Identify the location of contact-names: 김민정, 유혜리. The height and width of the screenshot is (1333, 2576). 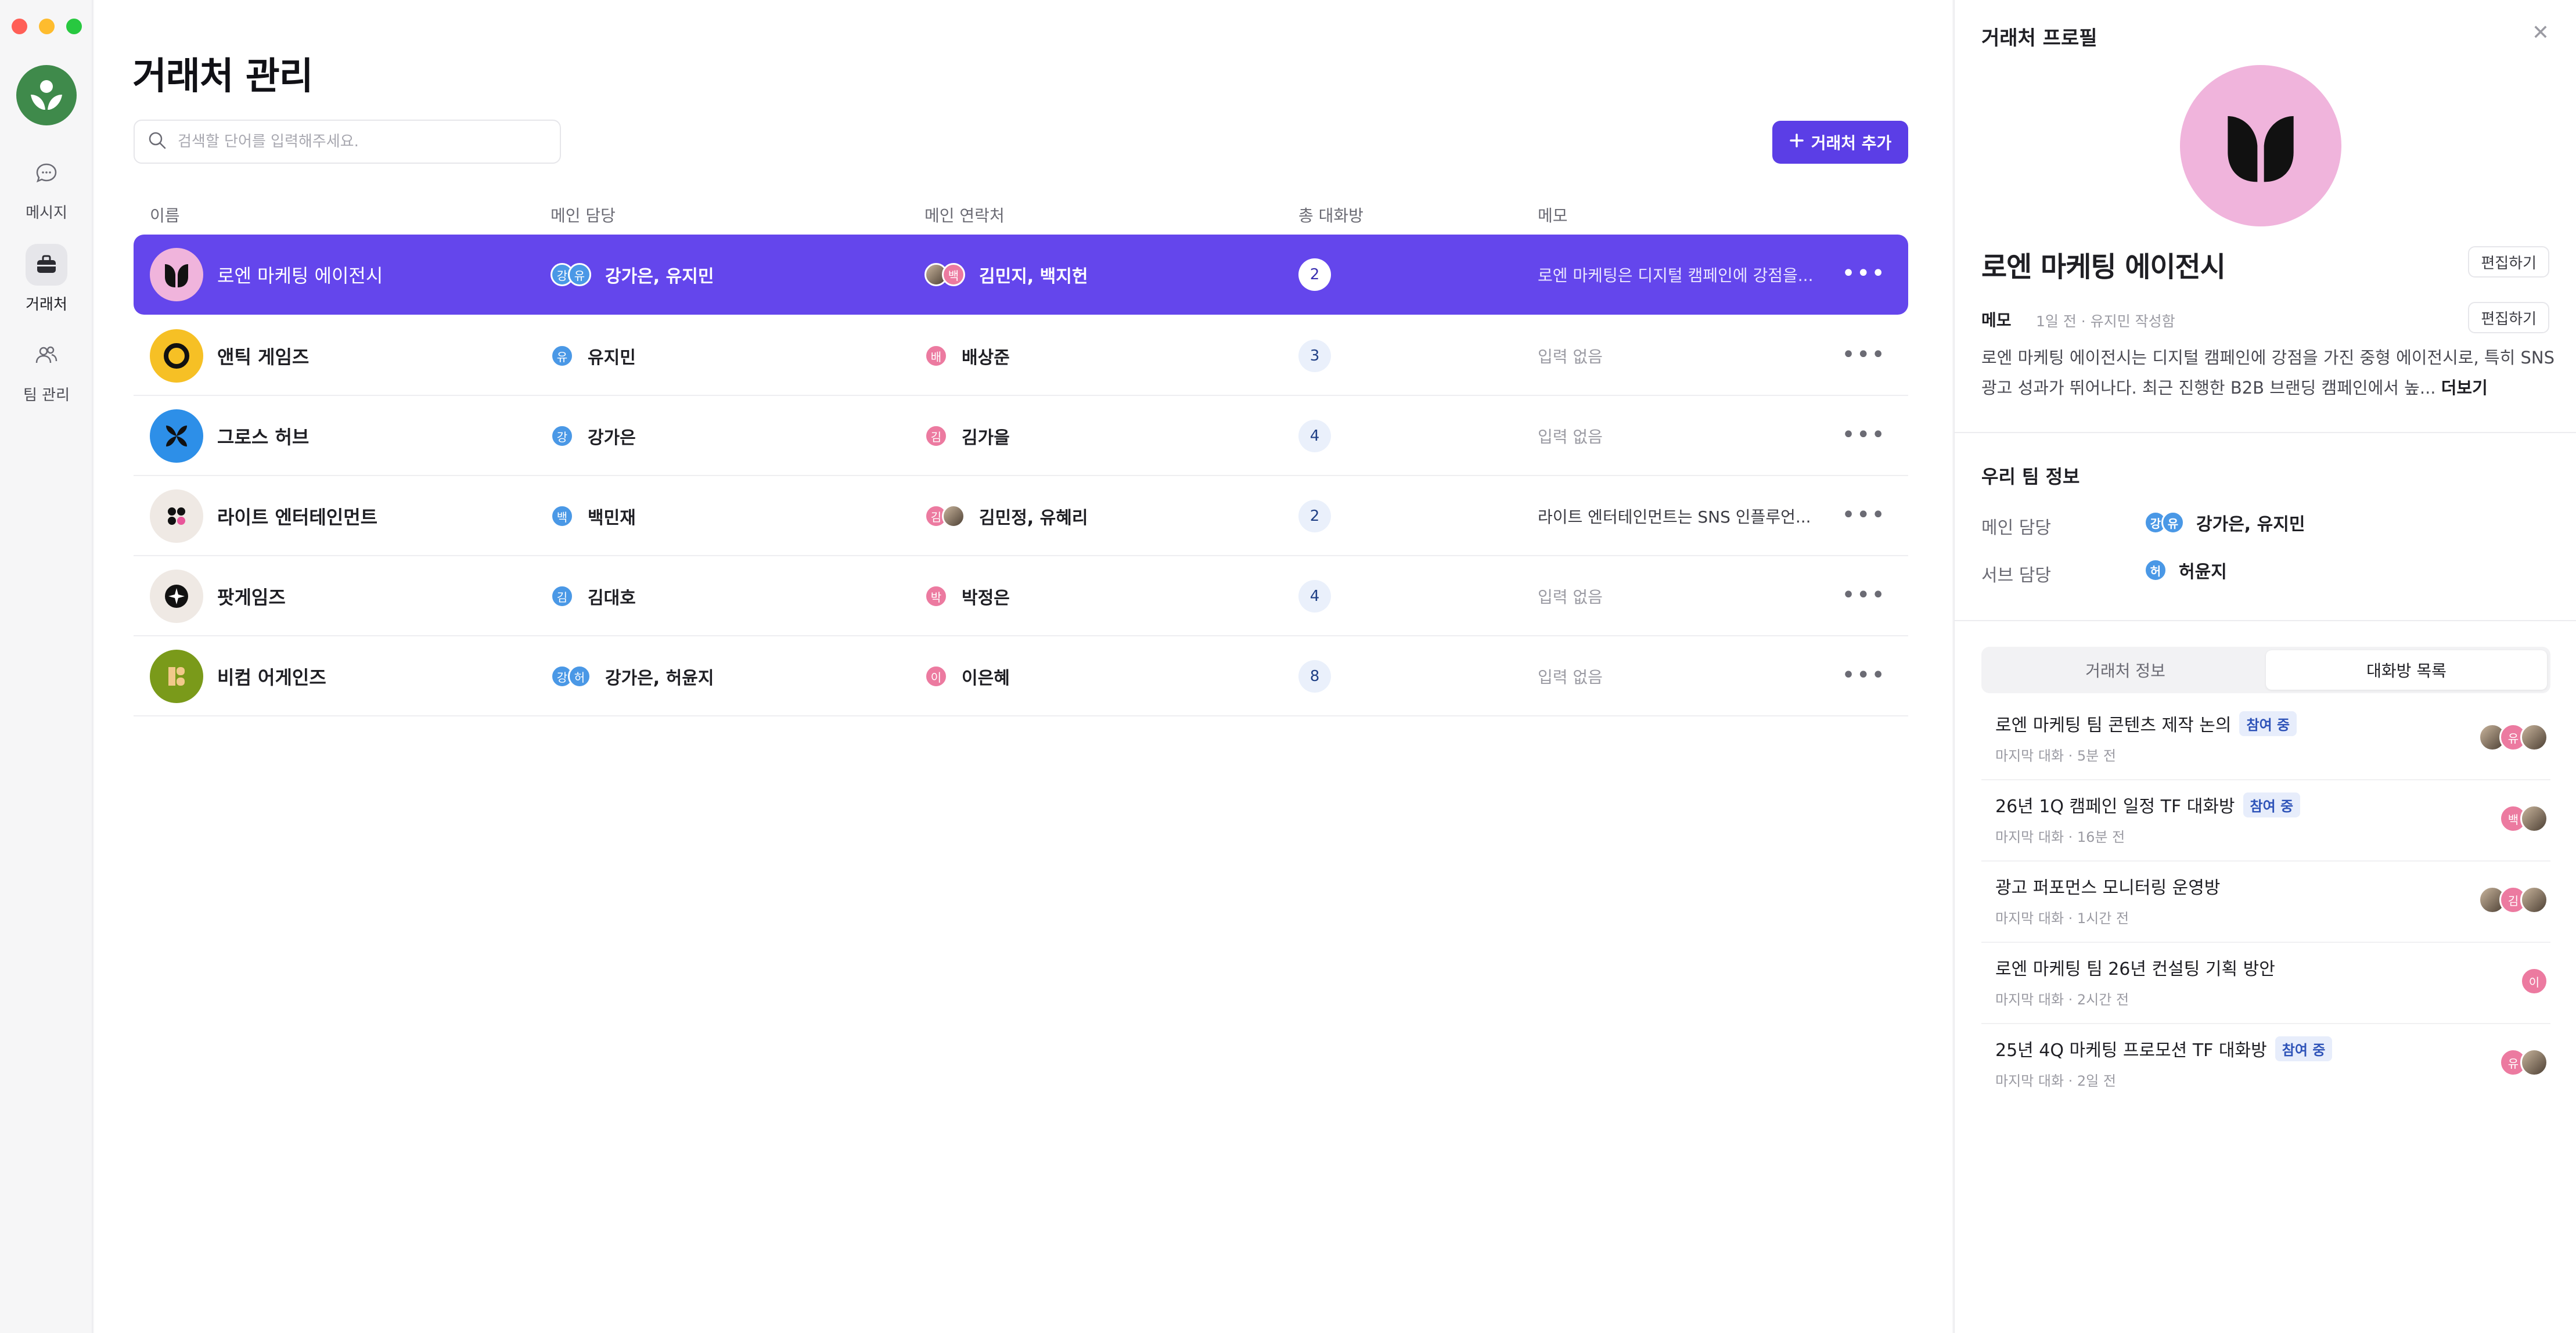
(1033, 518).